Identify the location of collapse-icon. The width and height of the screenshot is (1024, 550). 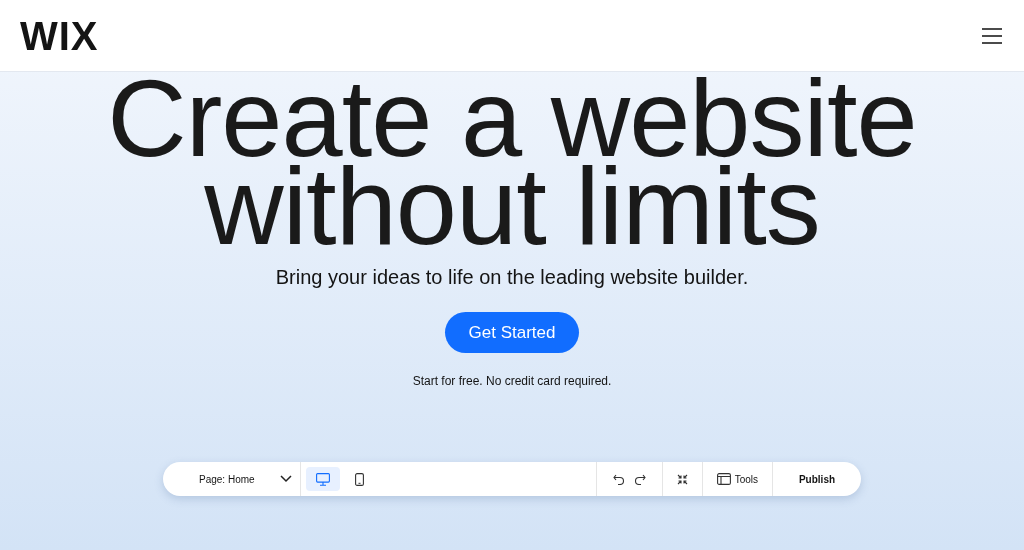
(682, 479).